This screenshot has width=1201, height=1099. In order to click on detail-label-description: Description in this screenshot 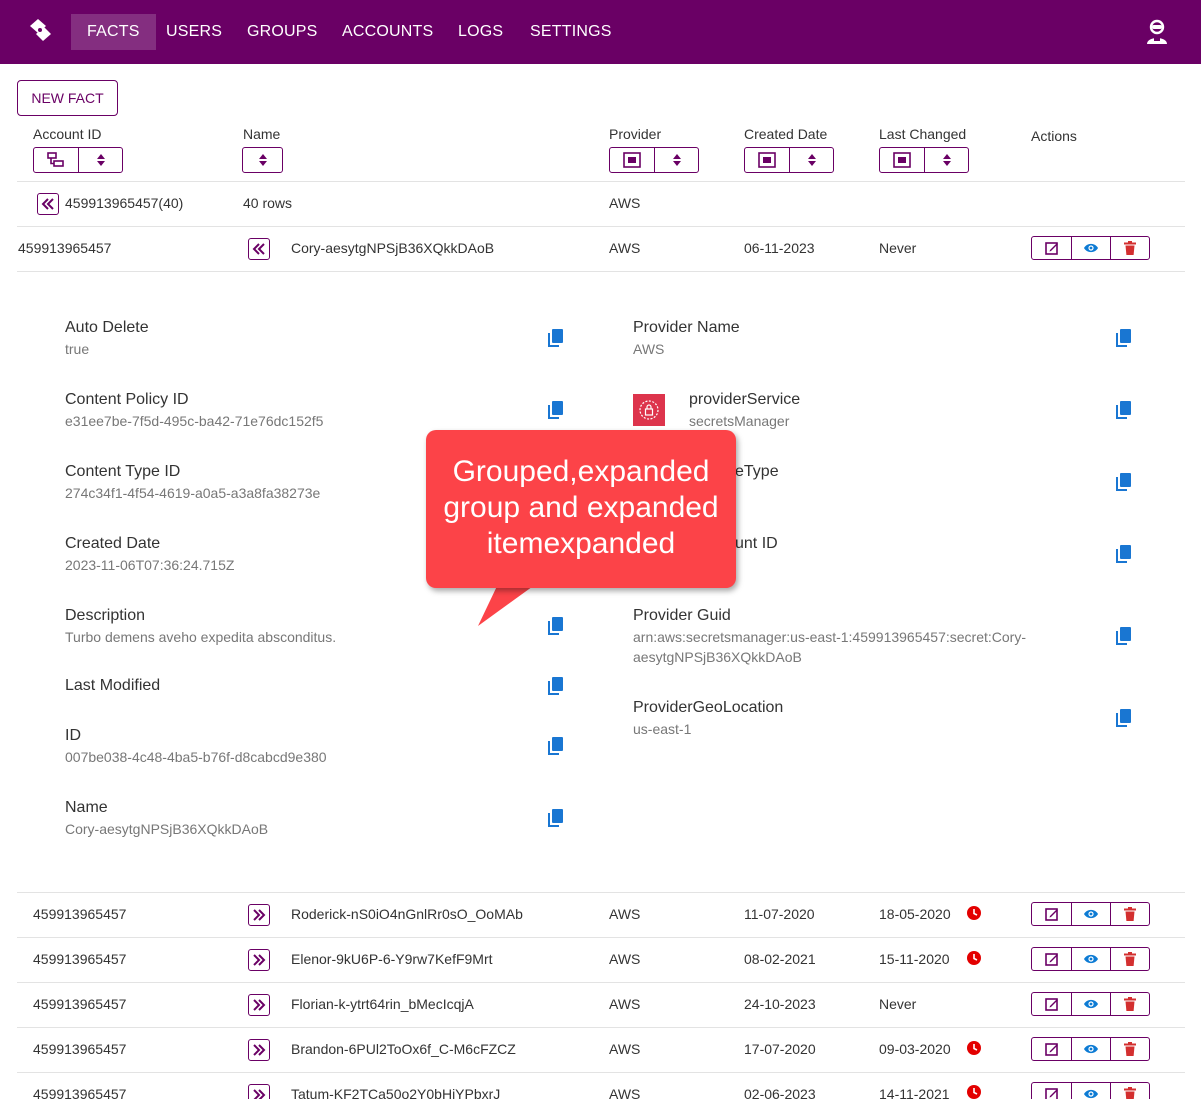, I will do `click(105, 615)`.